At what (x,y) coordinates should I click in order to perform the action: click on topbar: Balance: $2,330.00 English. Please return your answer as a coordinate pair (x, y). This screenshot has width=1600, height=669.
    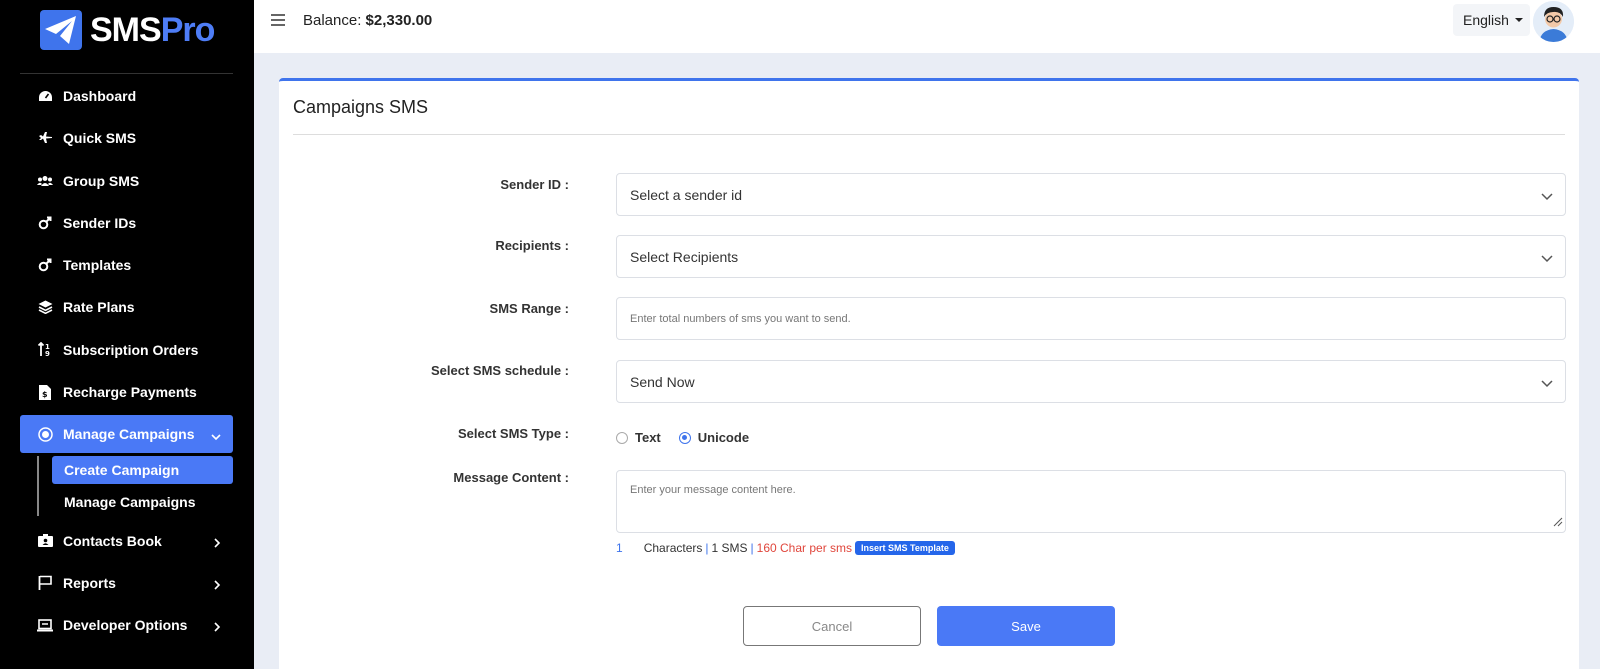
    Looking at the image, I should click on (927, 26).